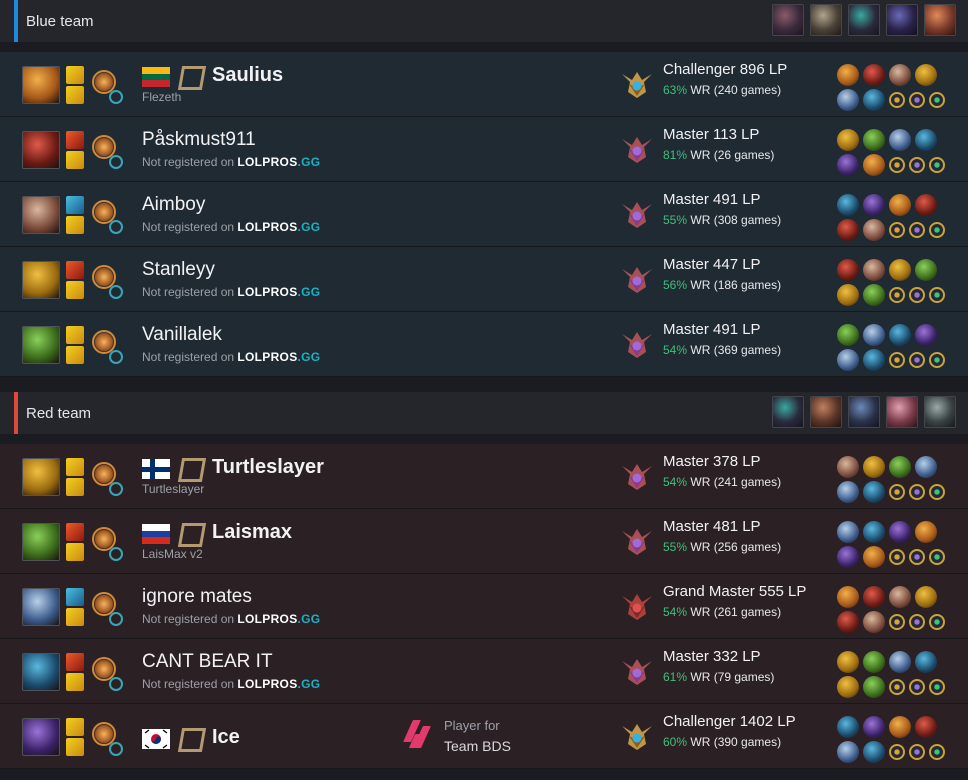  What do you see at coordinates (207, 662) in the screenshot?
I see `player-name: CANT BEAR IT` at bounding box center [207, 662].